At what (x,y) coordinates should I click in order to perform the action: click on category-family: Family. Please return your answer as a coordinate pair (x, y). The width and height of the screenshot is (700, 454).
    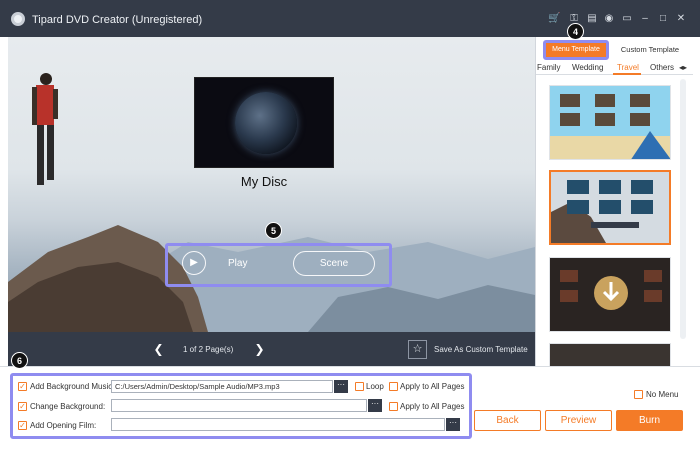
    Looking at the image, I should click on (549, 67).